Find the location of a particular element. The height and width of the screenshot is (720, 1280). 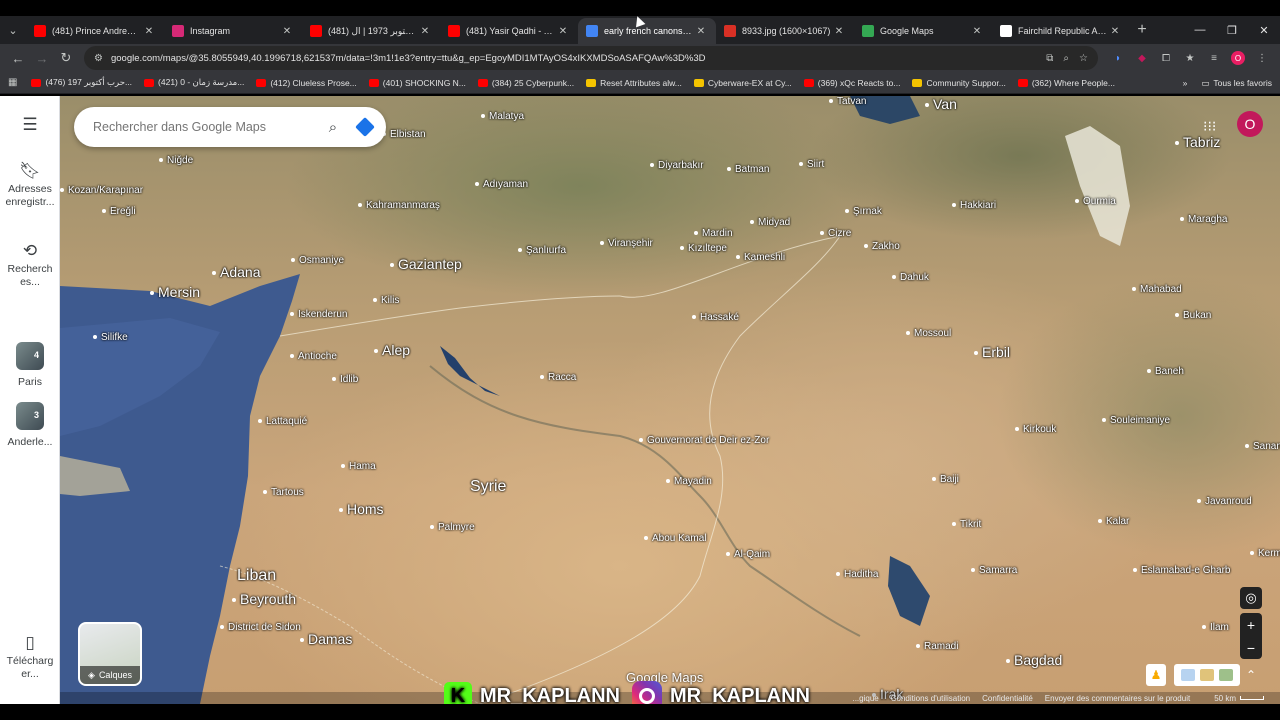

map-place-label: Hama is located at coordinates (358, 466).